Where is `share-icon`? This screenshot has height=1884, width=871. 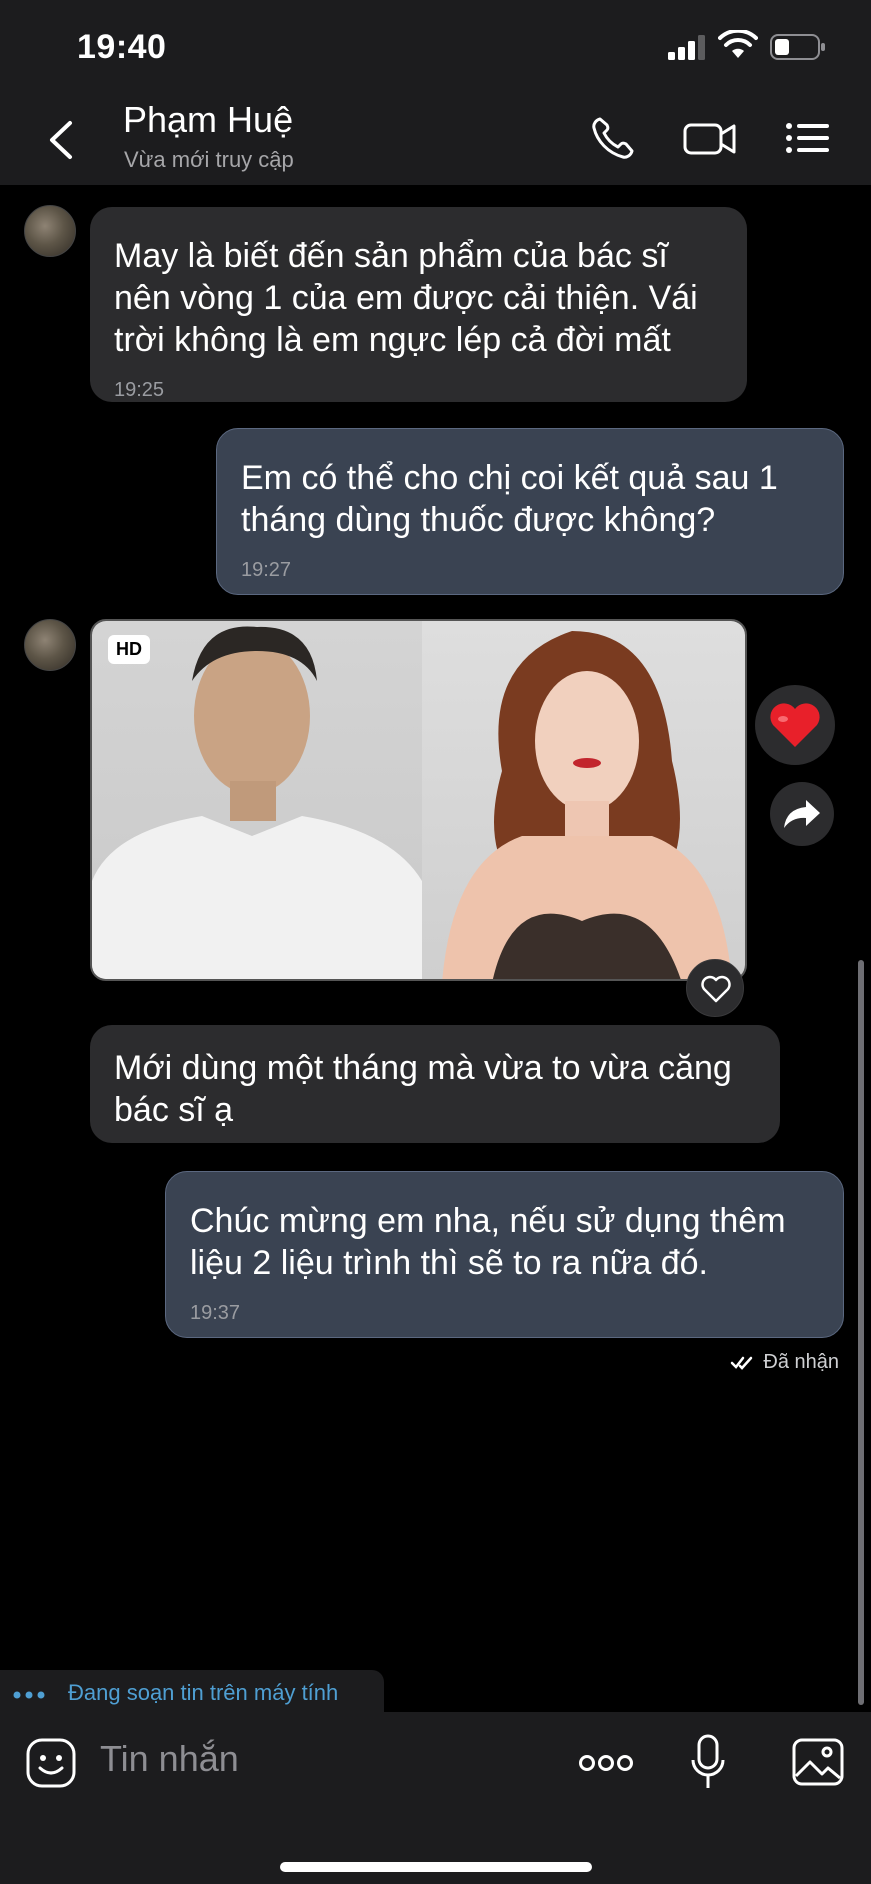
share-icon is located at coordinates (802, 814).